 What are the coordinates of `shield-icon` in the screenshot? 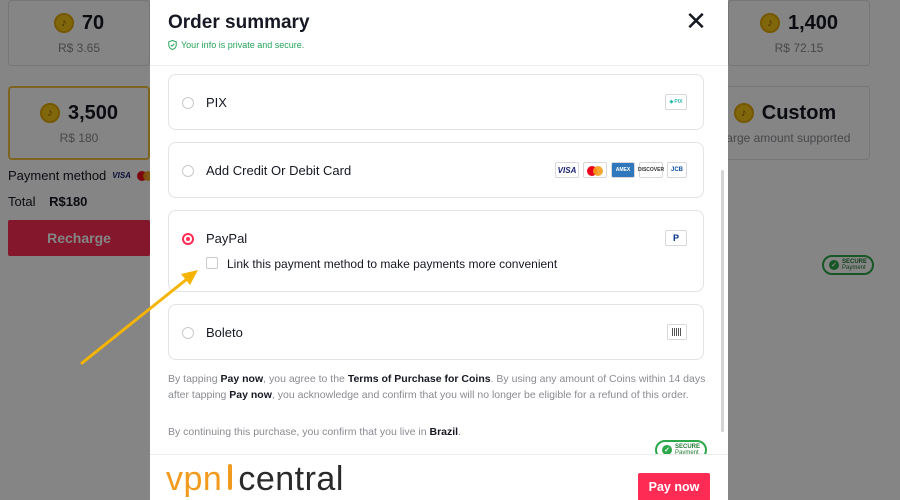 It's located at (172, 45).